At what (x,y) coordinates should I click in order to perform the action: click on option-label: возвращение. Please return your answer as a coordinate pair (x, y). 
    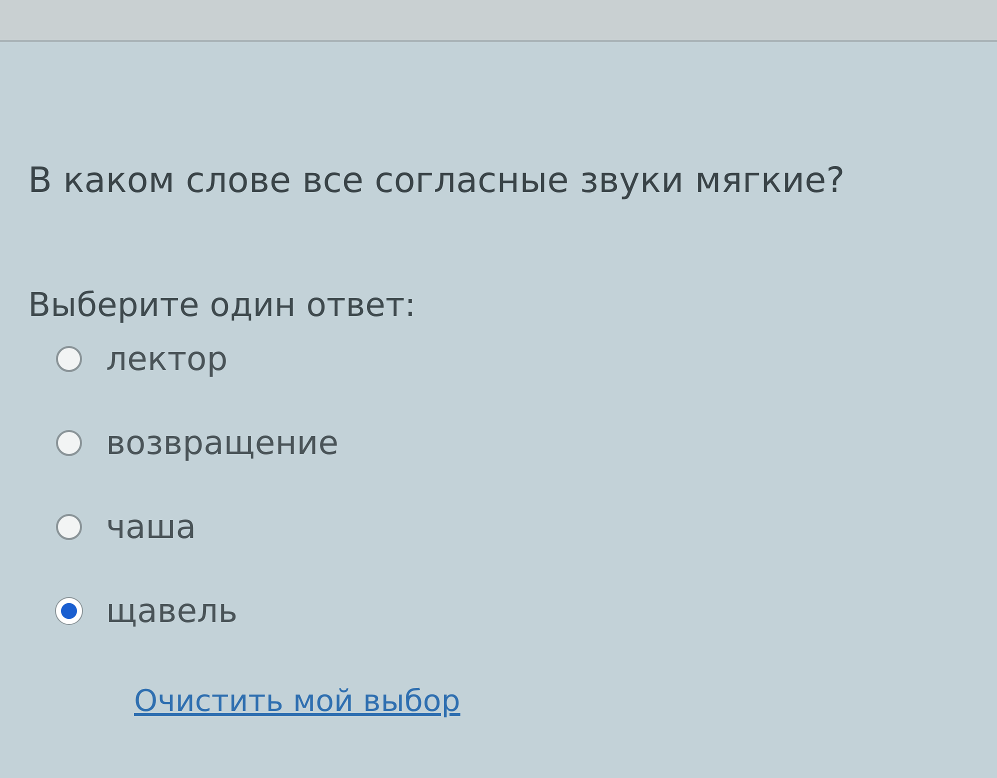
    Looking at the image, I should click on (222, 443).